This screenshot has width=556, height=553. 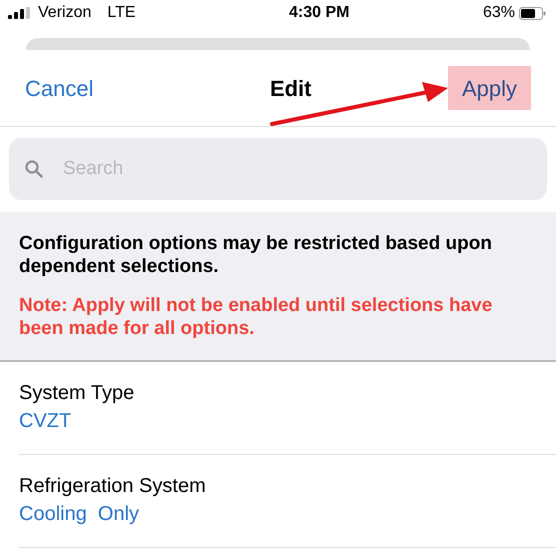 What do you see at coordinates (256, 255) in the screenshot?
I see `info-text: Configuration options may be restricted based upon dependent selections.` at bounding box center [256, 255].